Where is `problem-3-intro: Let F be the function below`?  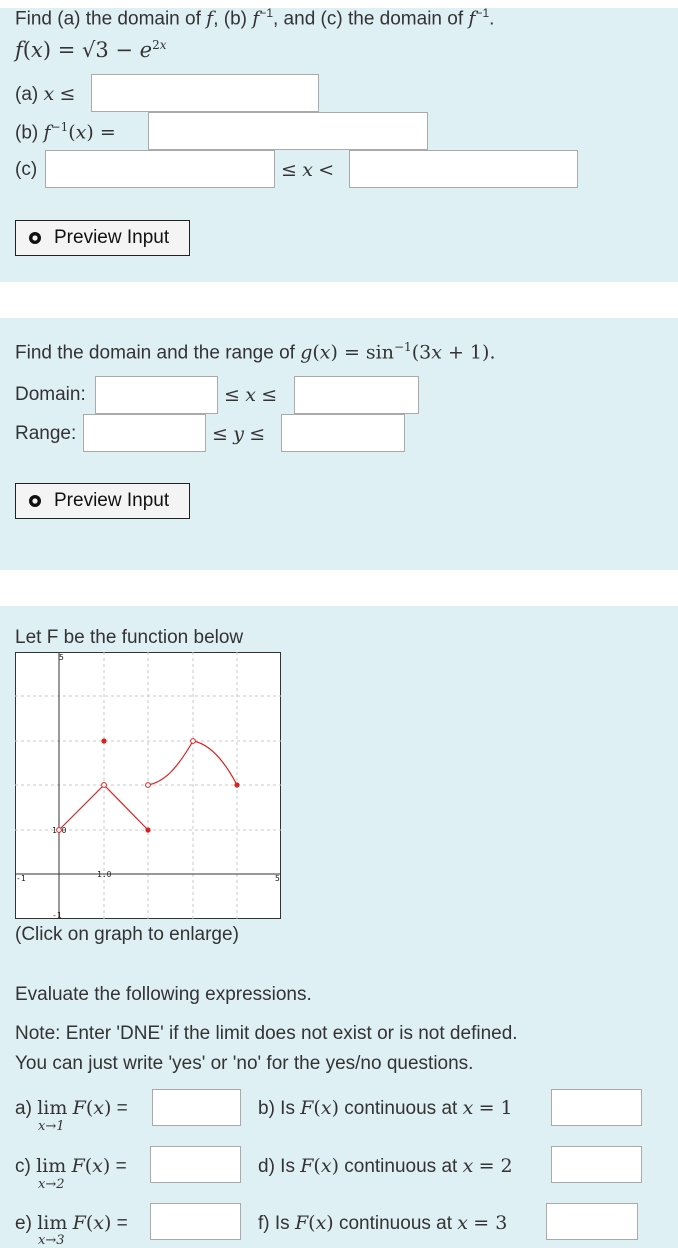
problem-3-intro: Let F be the function below is located at coordinates (129, 637).